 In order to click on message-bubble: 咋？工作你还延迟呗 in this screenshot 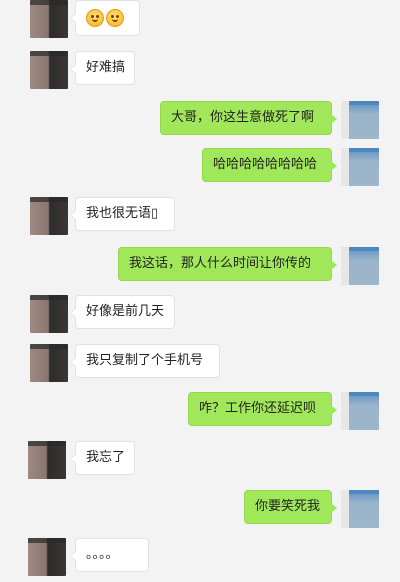, I will do `click(262, 409)`.